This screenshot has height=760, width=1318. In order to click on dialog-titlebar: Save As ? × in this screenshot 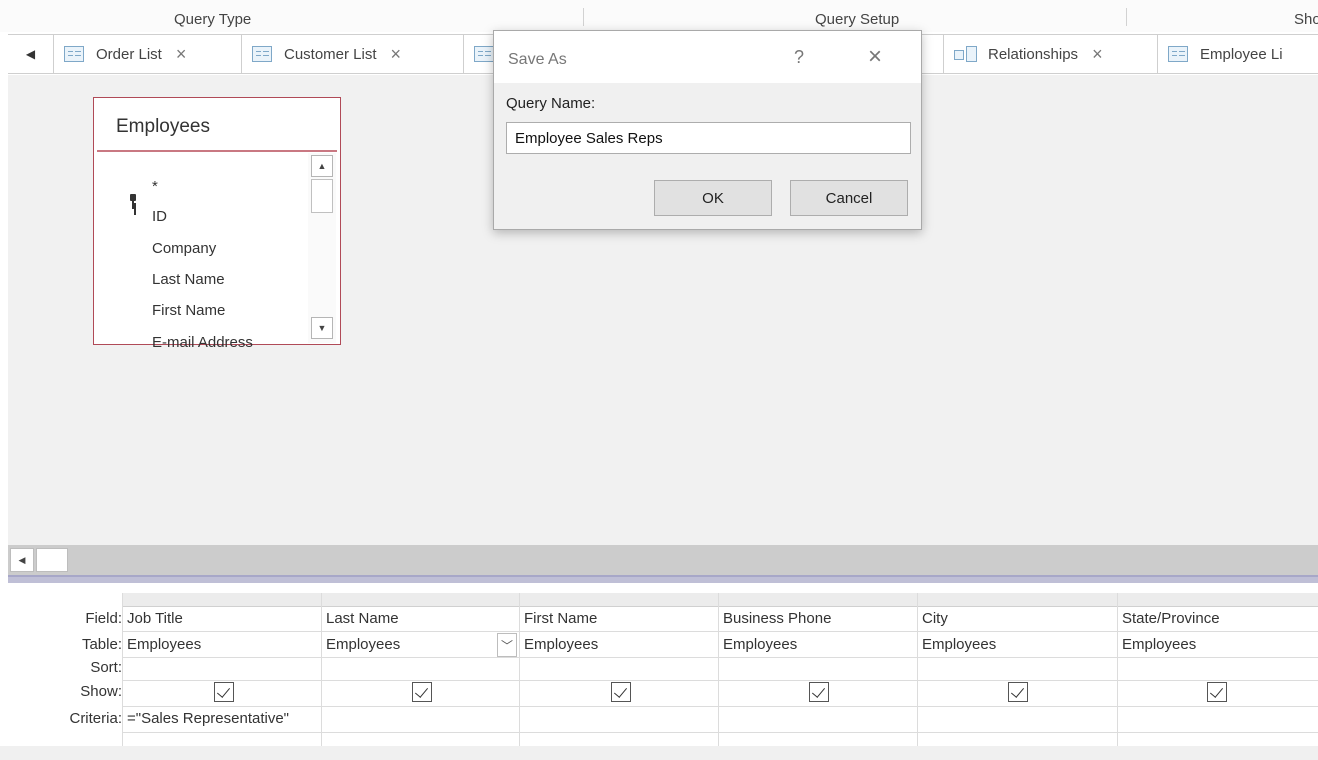, I will do `click(707, 57)`.